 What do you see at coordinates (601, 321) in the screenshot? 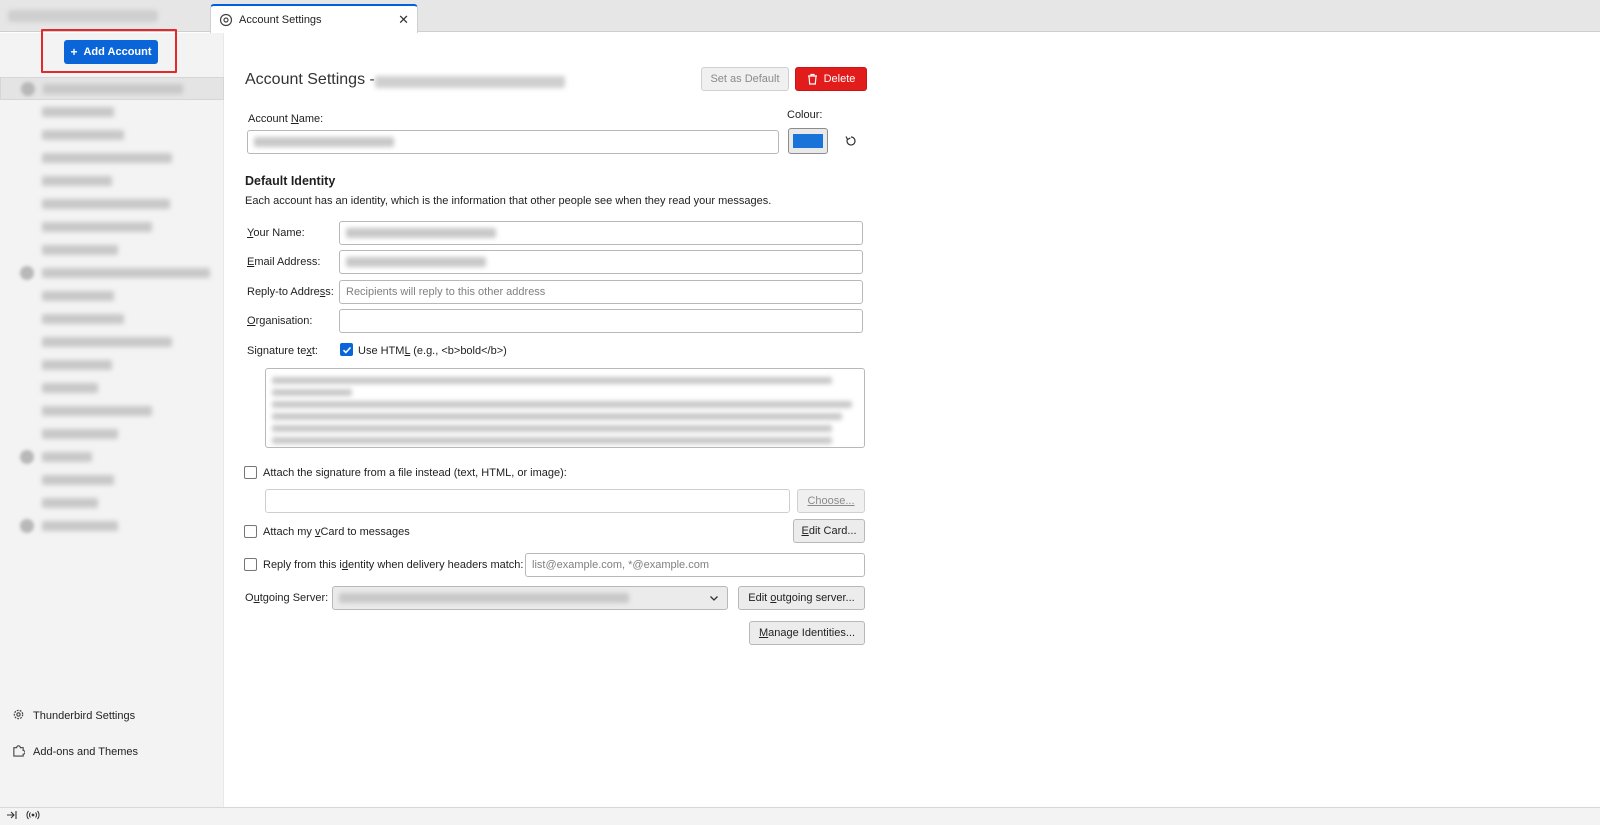
I see `organisation-input` at bounding box center [601, 321].